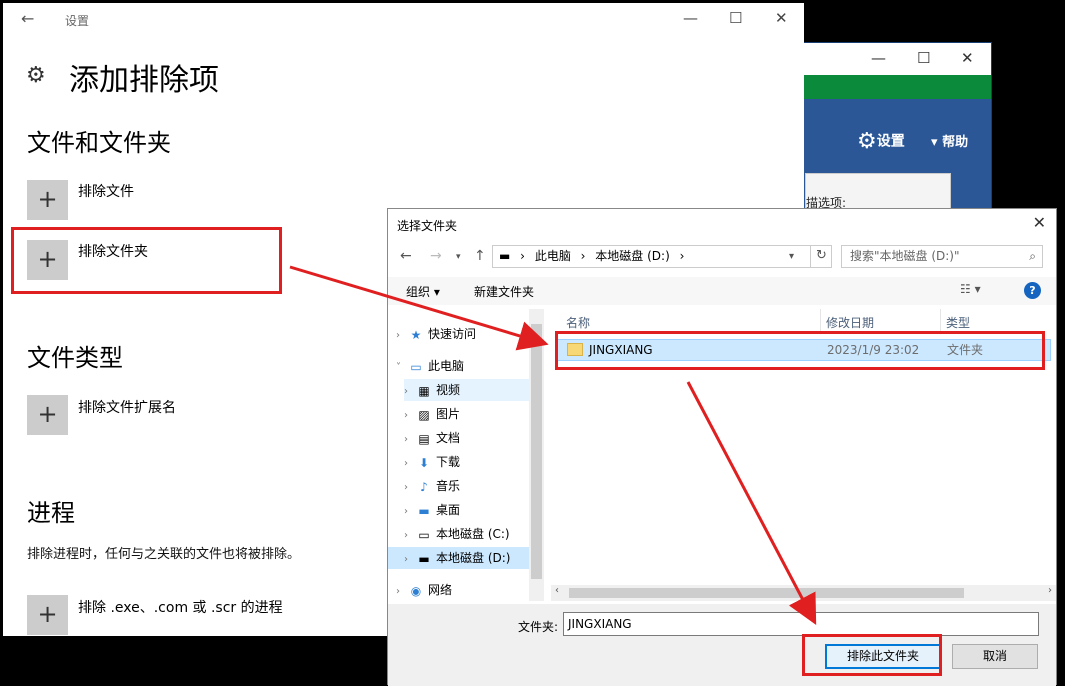 This screenshot has height=686, width=1065. What do you see at coordinates (766, 593) in the screenshot?
I see `list-scrollbar-thumb` at bounding box center [766, 593].